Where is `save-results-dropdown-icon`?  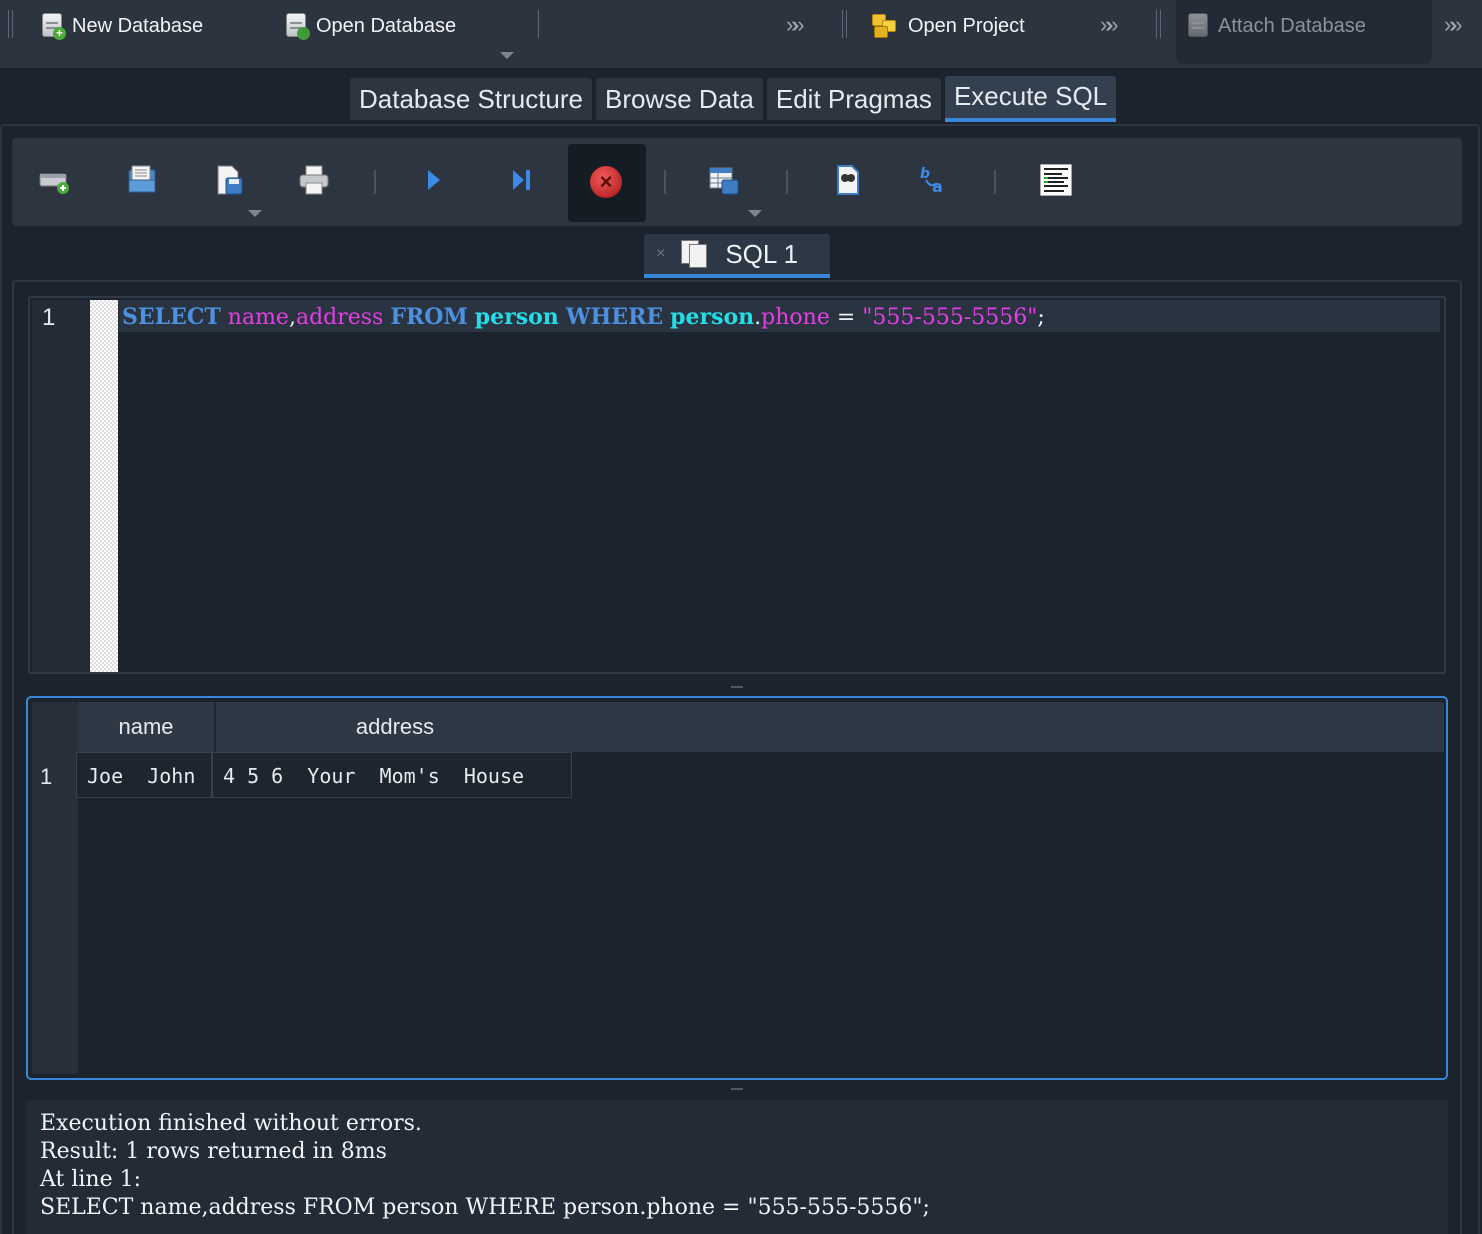
save-results-dropdown-icon is located at coordinates (755, 213).